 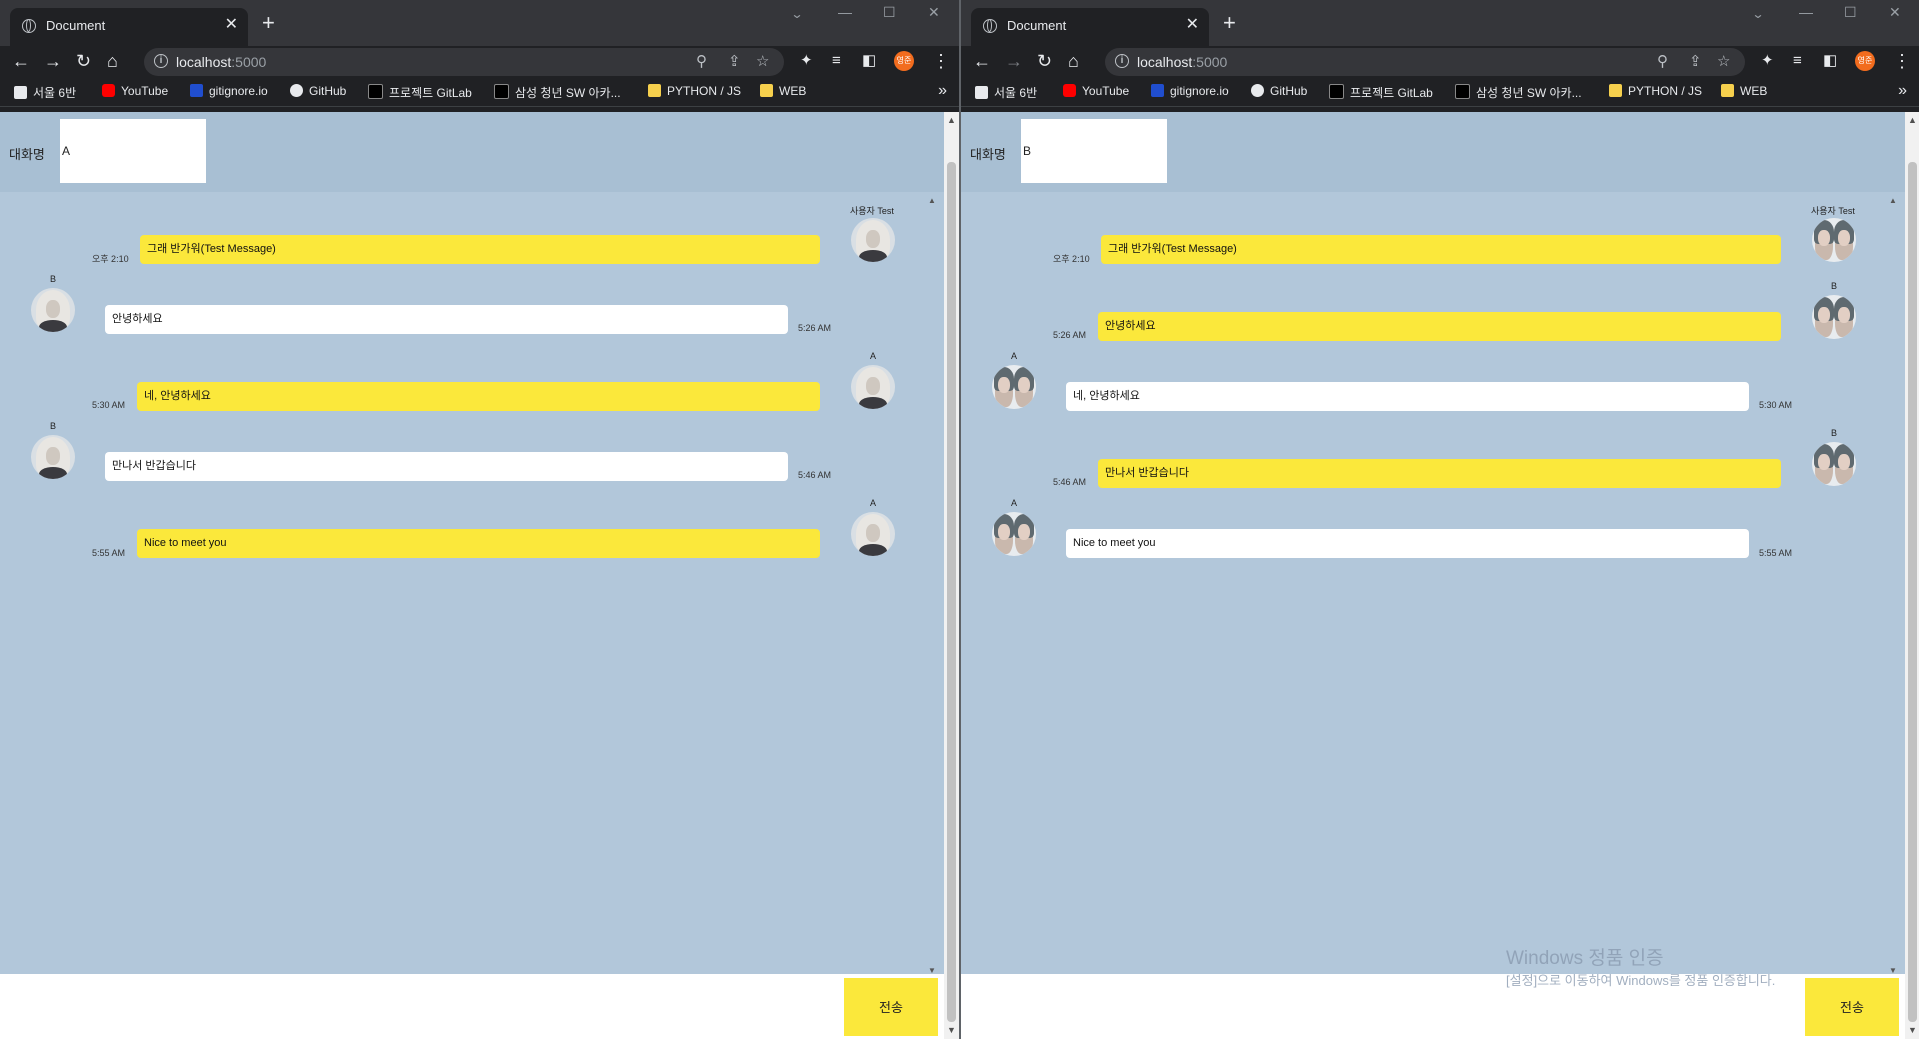 I want to click on chat-footer: 전송, so click(x=472, y=1006).